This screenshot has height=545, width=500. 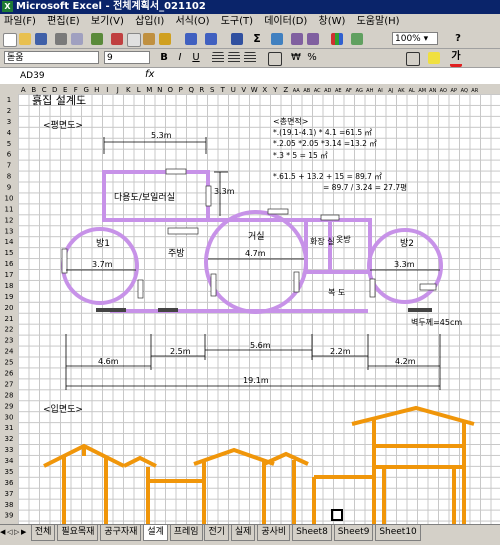 I want to click on column-header-E: E, so click(x=65, y=90).